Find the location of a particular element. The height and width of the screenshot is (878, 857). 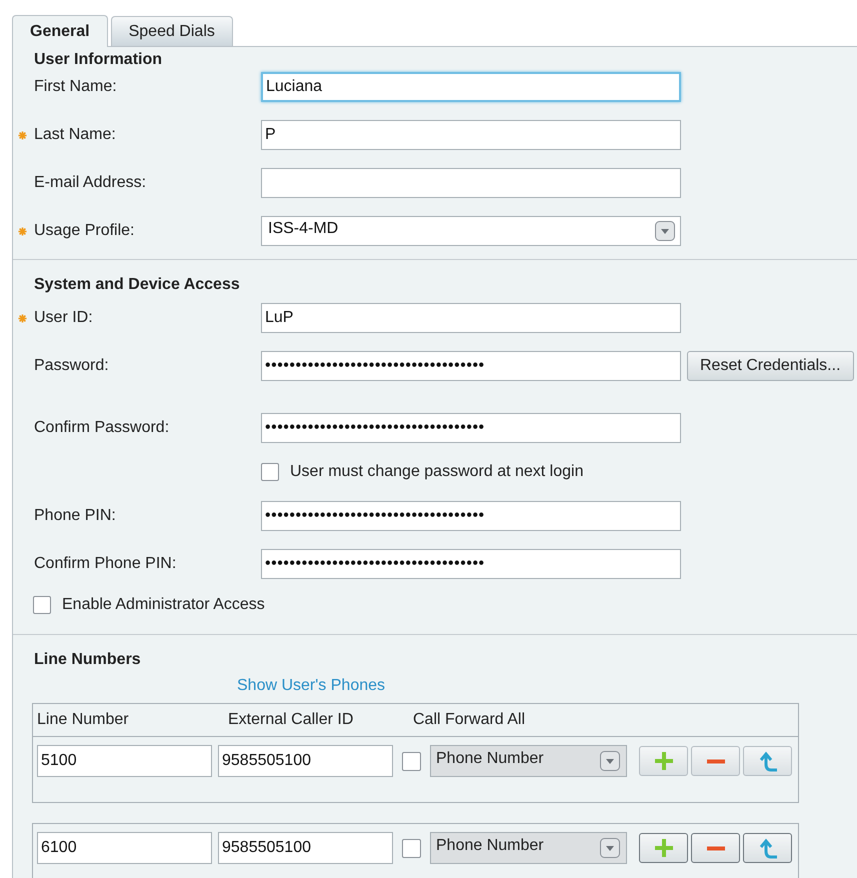

text-input is located at coordinates (471, 183).